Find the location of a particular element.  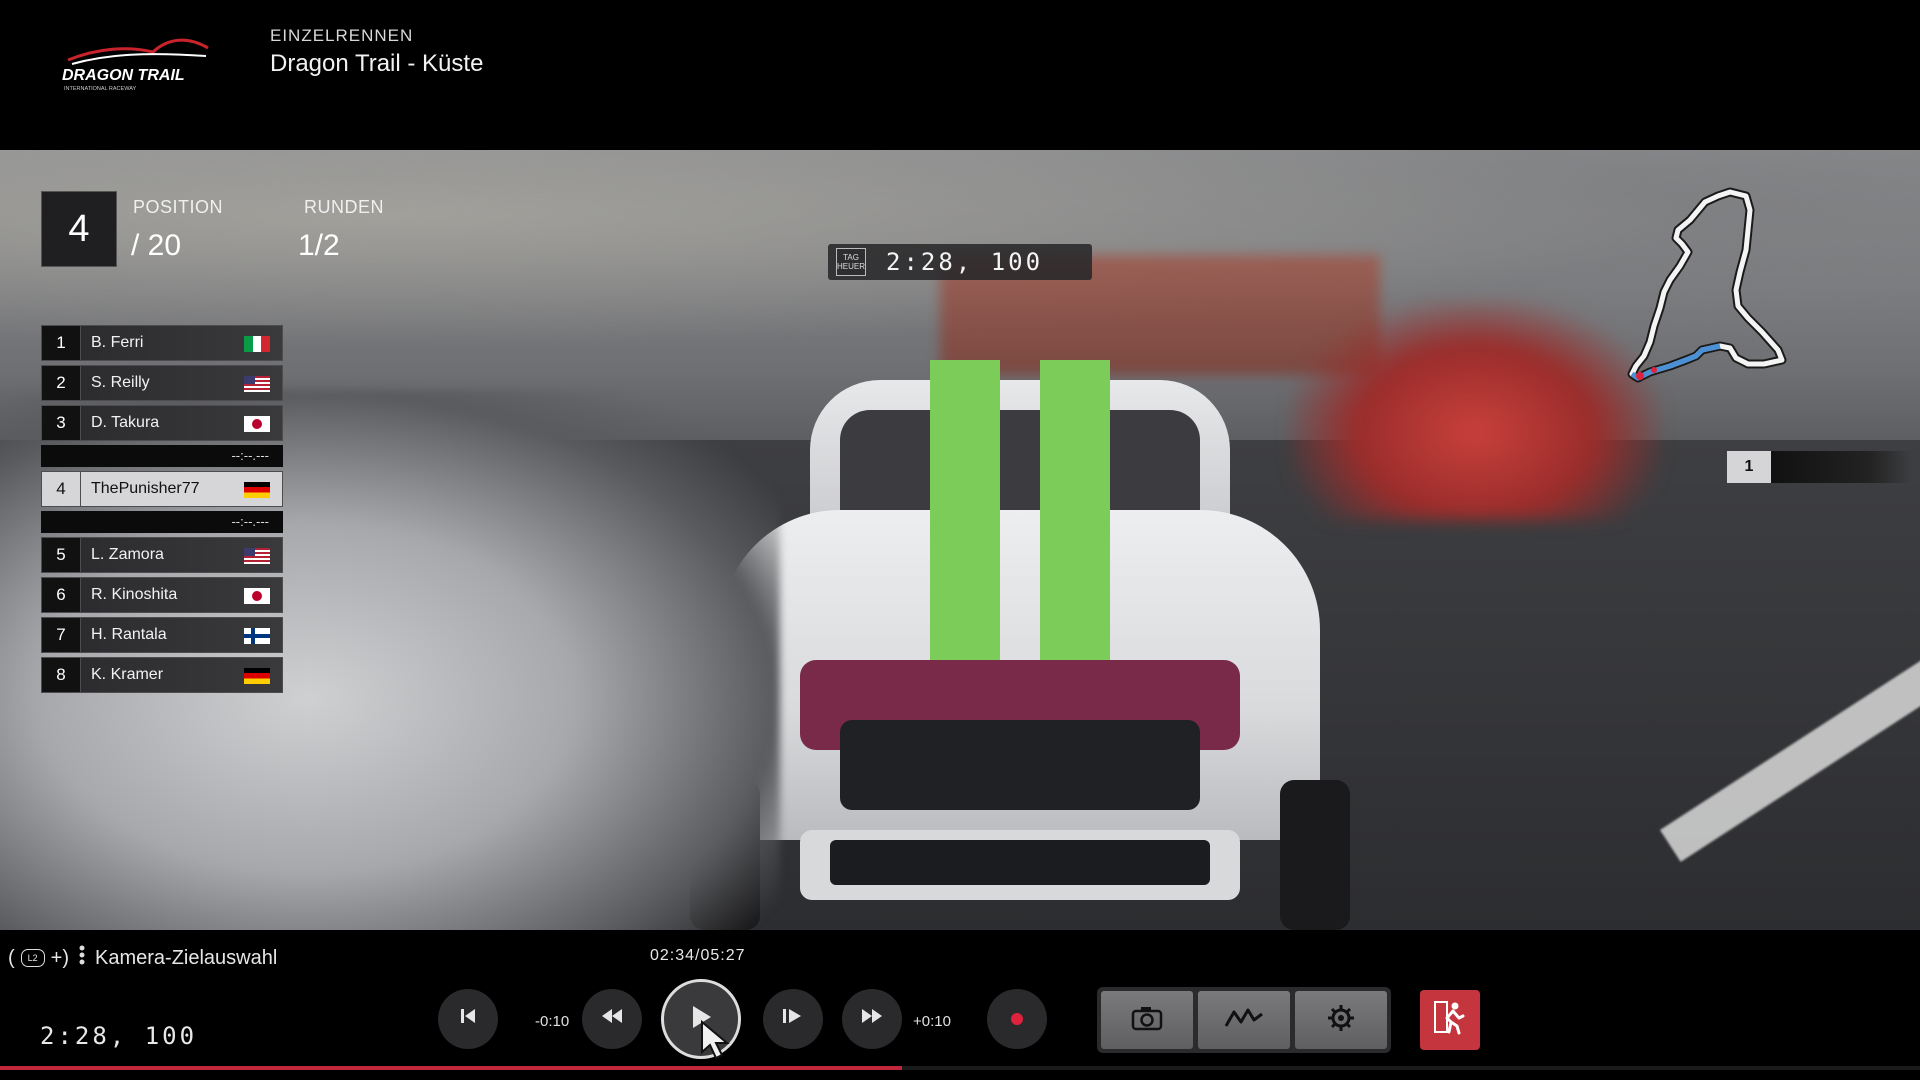

fast-forward-button is located at coordinates (872, 1019).